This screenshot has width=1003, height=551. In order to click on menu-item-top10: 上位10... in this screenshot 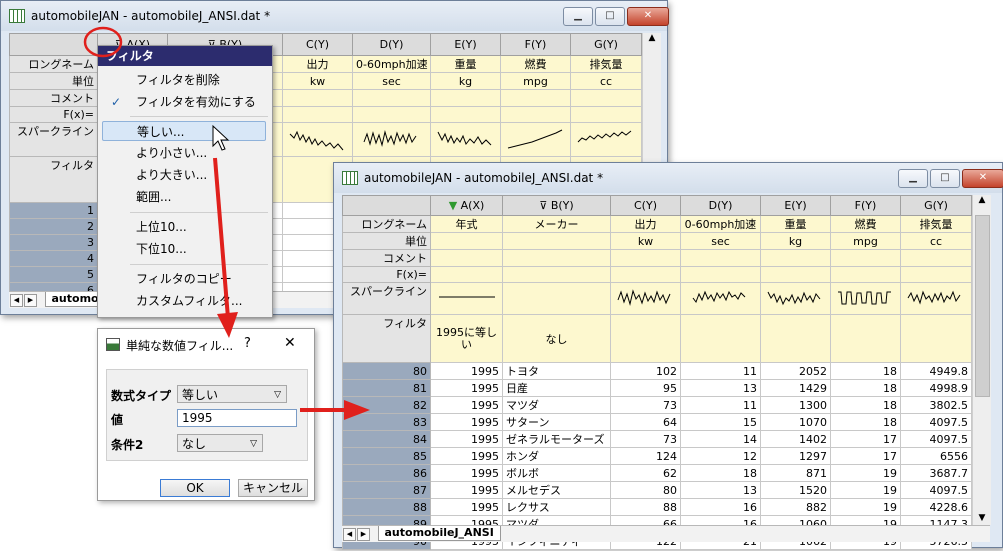, I will do `click(184, 227)`.